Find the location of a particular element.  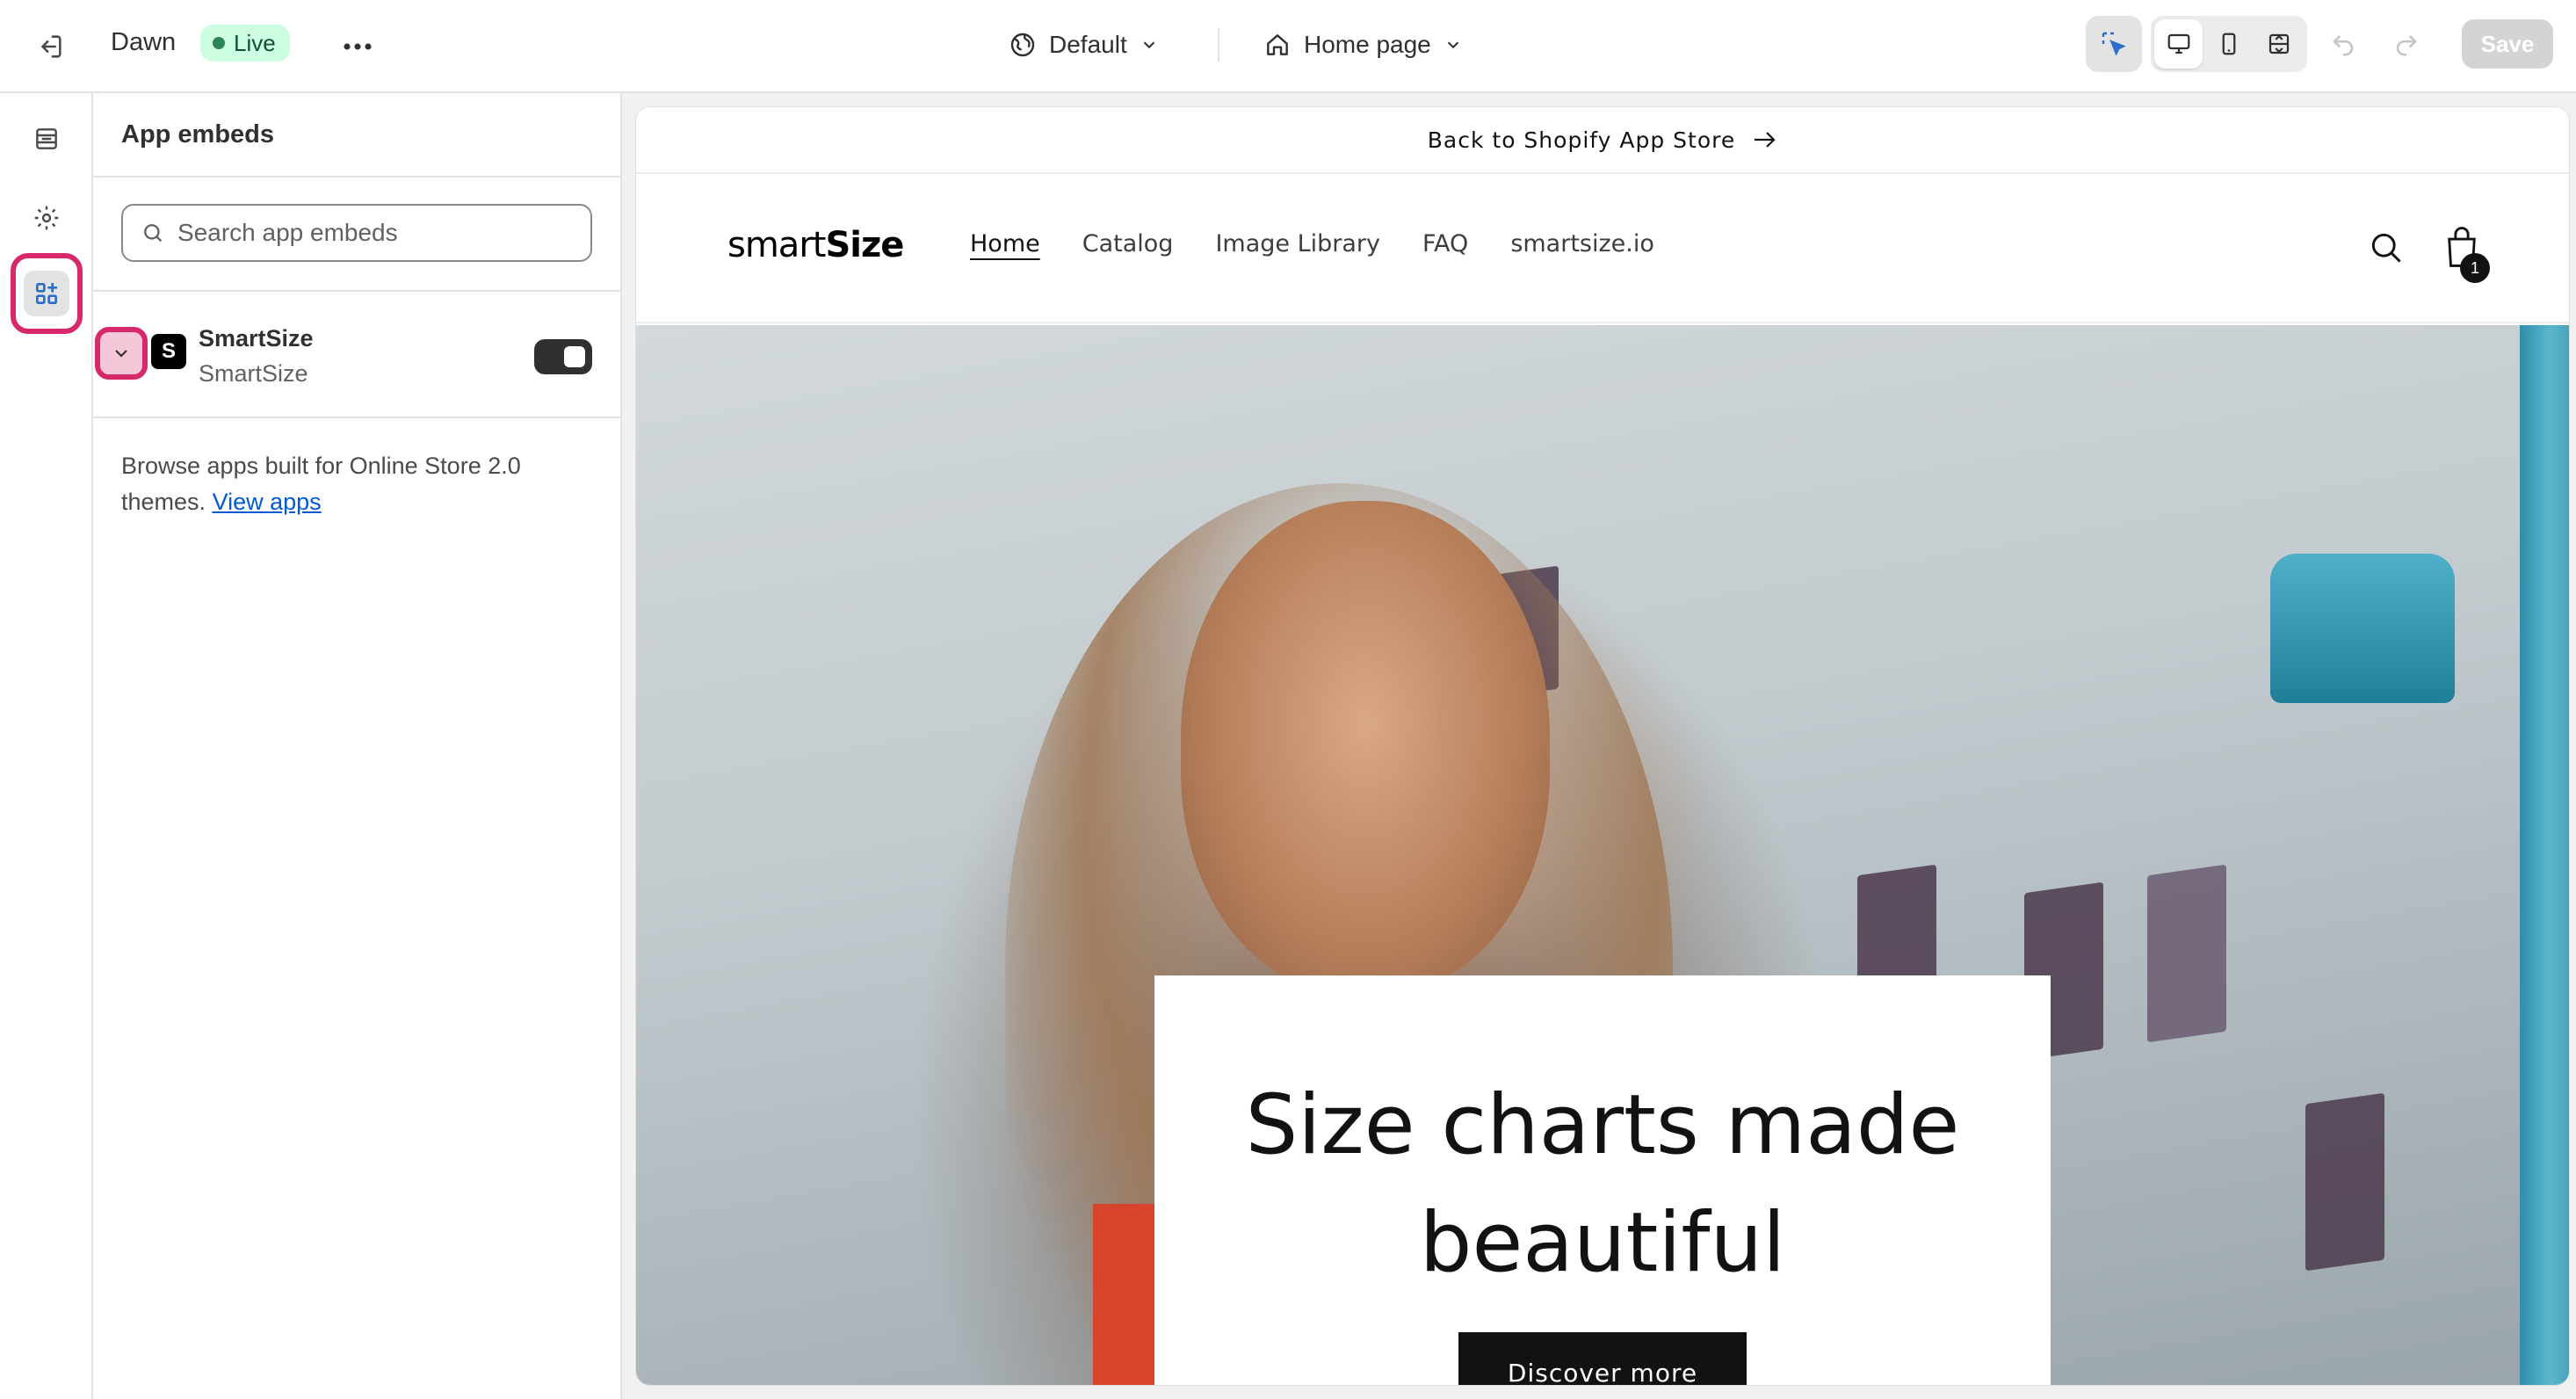

fullscreen-view-button is located at coordinates (2279, 44).